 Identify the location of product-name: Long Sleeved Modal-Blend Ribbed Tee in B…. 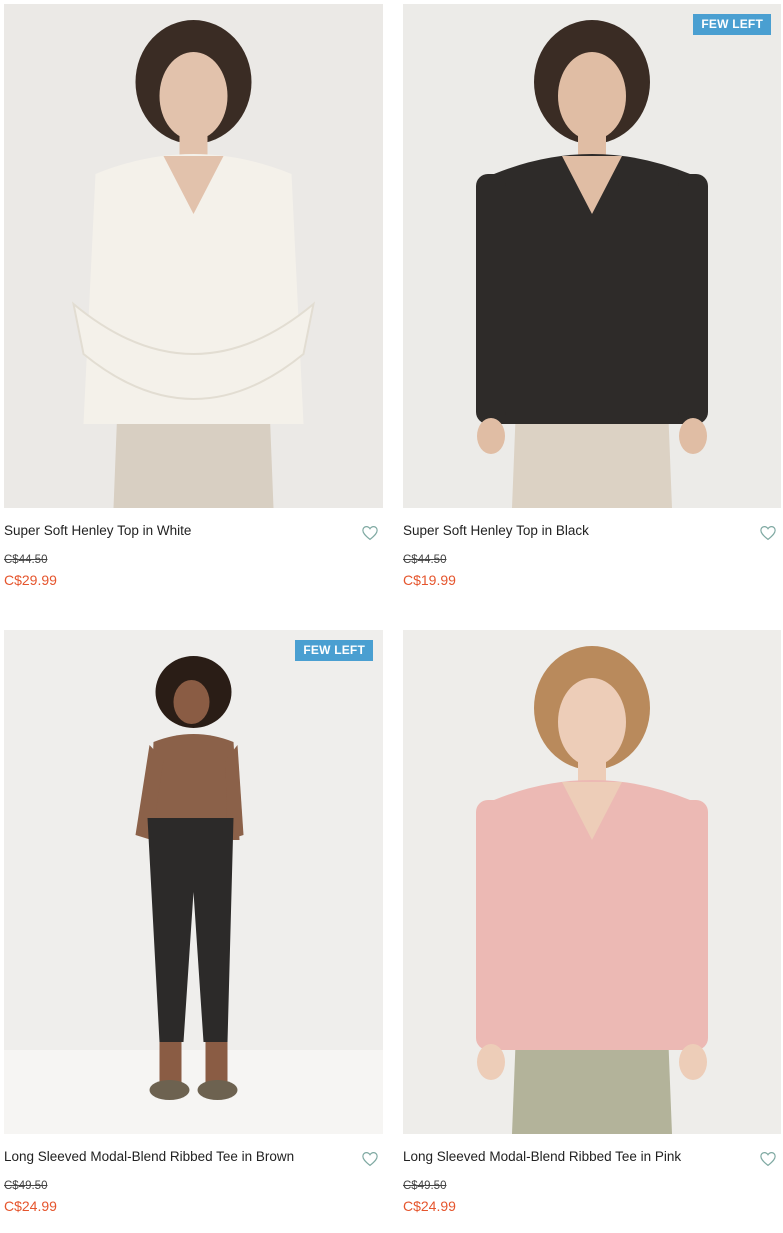
(193, 1157).